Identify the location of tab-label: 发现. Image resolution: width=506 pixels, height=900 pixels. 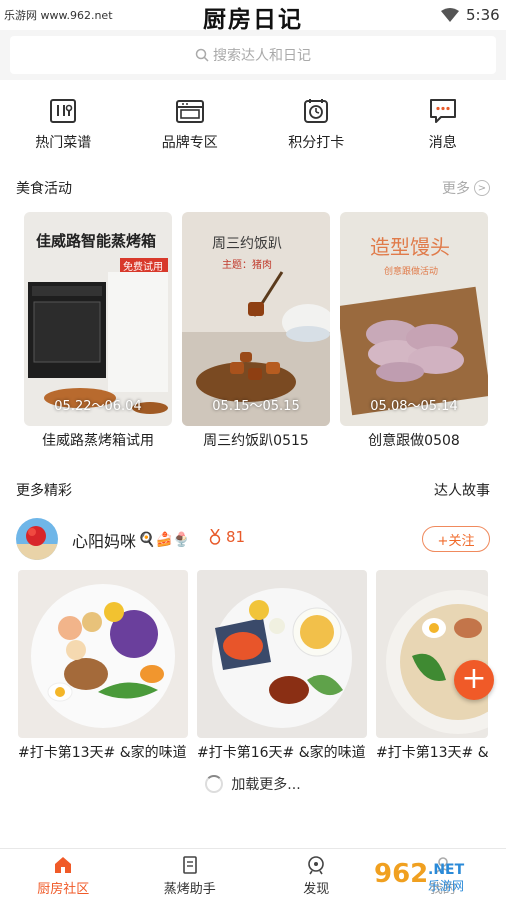
(316, 889).